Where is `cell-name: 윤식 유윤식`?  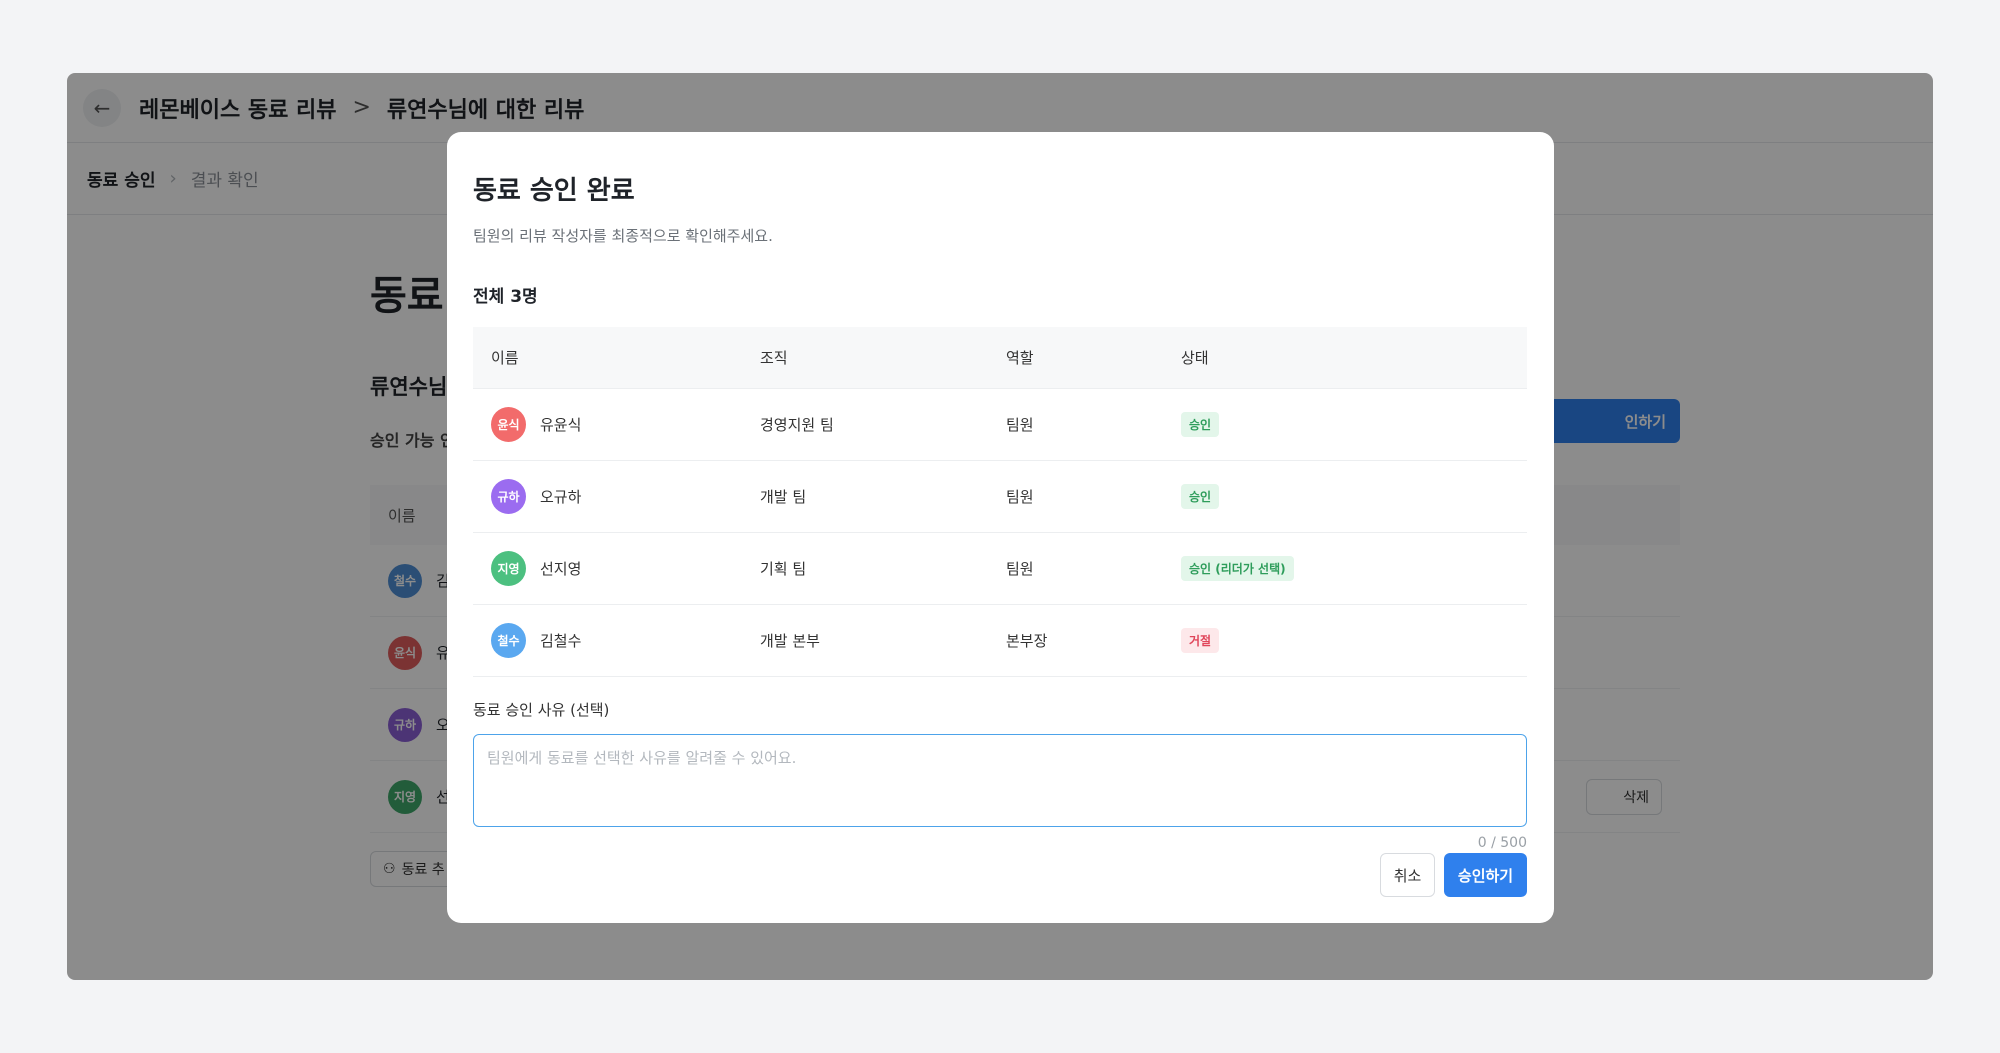 cell-name: 윤식 유윤식 is located at coordinates (616, 424).